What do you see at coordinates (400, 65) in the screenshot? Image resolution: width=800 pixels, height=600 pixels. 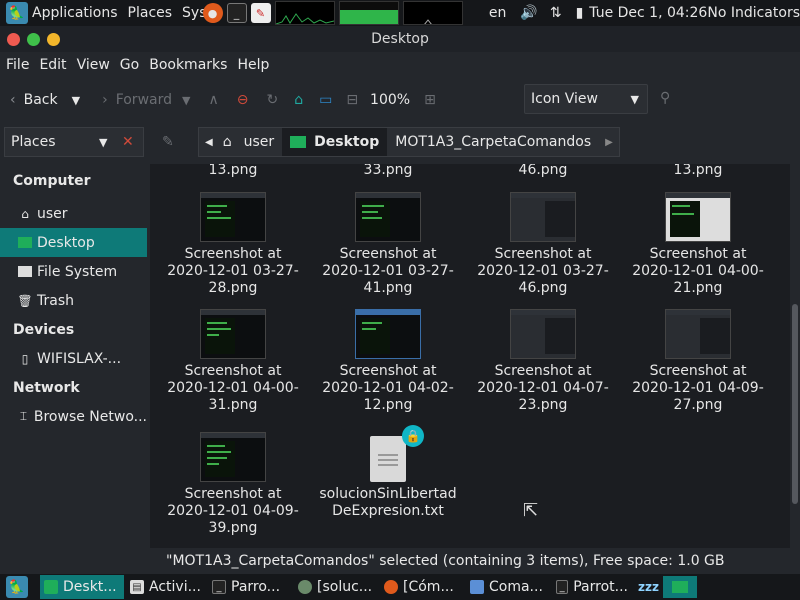 I see `menubar: File Edit View Go Bookmarks Help` at bounding box center [400, 65].